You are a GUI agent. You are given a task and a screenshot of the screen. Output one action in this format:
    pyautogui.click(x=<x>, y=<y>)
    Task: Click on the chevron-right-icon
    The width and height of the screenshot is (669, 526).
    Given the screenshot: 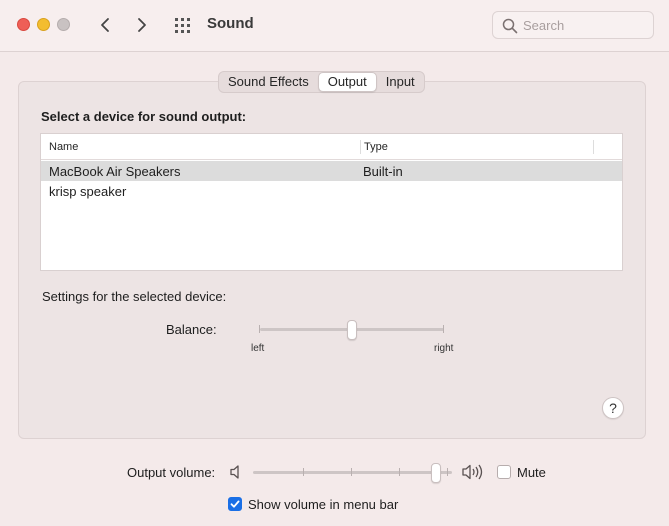 What is the action you would take?
    pyautogui.click(x=142, y=25)
    